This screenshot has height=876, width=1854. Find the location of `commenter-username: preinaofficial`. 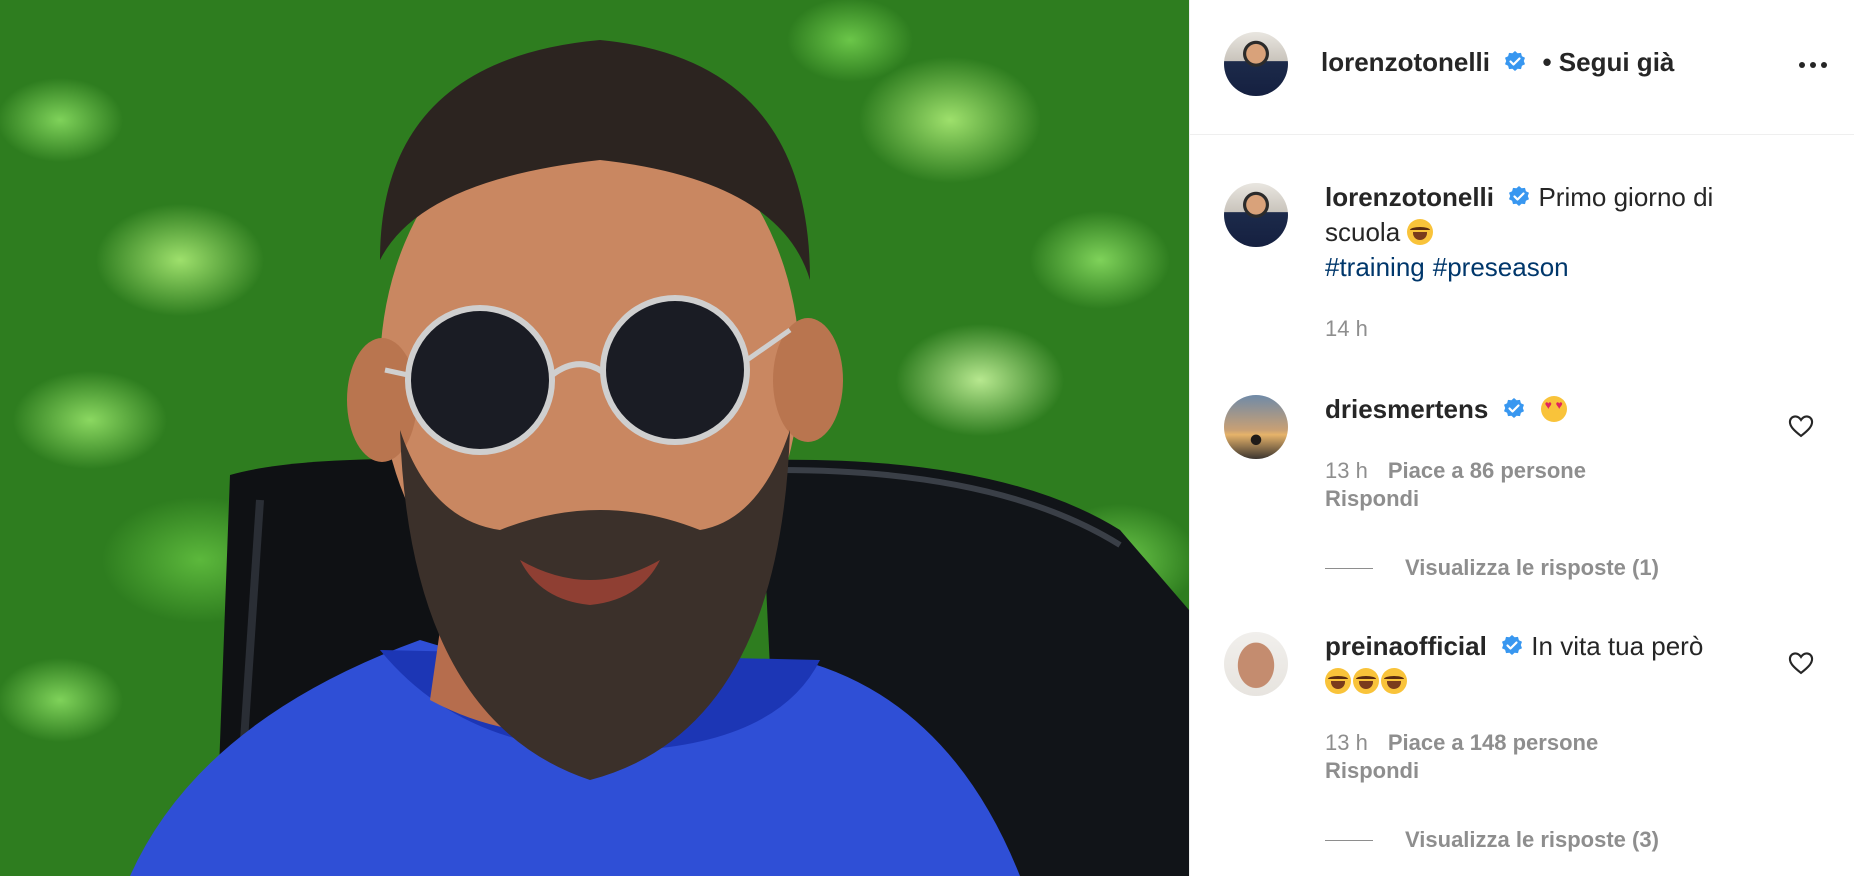

commenter-username: preinaofficial is located at coordinates (1406, 646).